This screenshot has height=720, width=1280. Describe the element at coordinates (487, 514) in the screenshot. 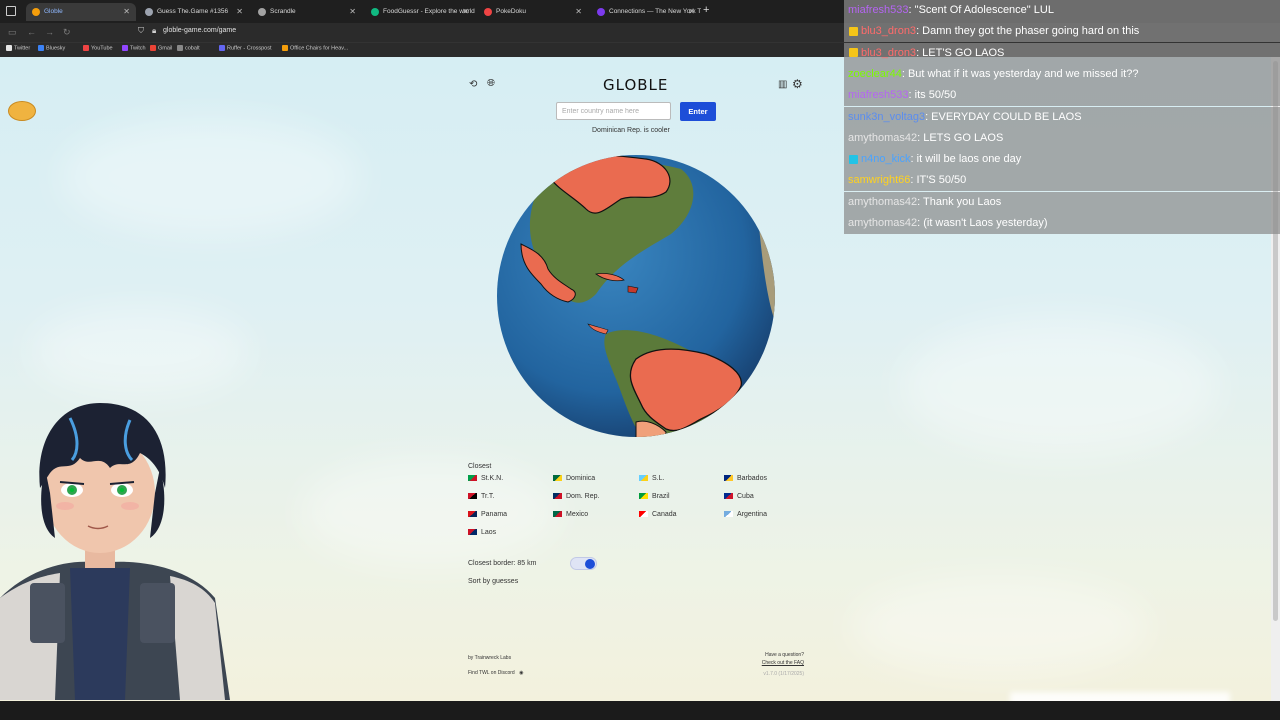

I see `guess-item: Panama` at that location.